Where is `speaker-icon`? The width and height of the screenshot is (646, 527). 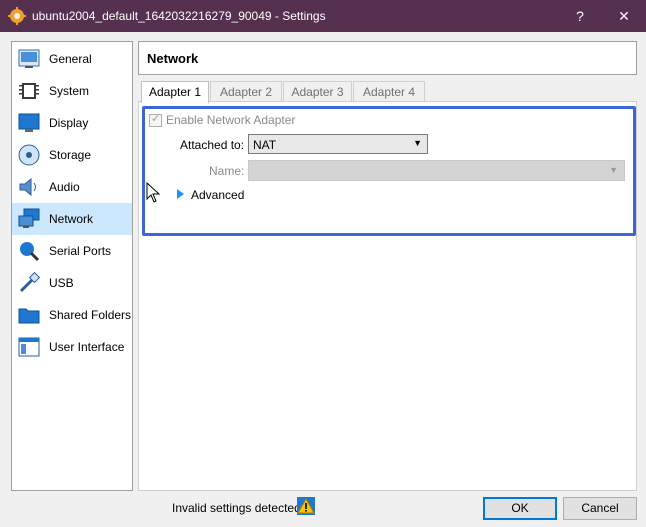
speaker-icon is located at coordinates (27, 187).